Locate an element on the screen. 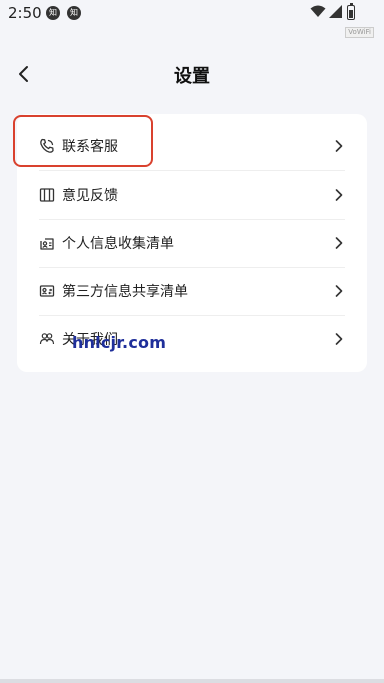 This screenshot has width=384, height=683. menu-item-label: 个人信息收集清单 is located at coordinates (118, 244).